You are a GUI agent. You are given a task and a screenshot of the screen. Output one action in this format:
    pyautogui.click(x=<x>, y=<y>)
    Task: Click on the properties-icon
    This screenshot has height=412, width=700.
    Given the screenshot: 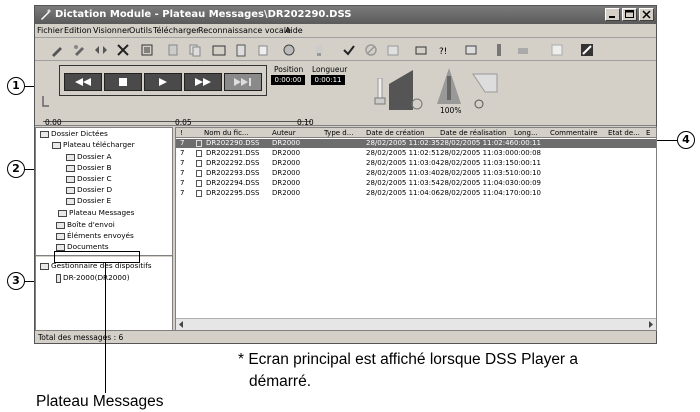 What is the action you would take?
    pyautogui.click(x=147, y=50)
    